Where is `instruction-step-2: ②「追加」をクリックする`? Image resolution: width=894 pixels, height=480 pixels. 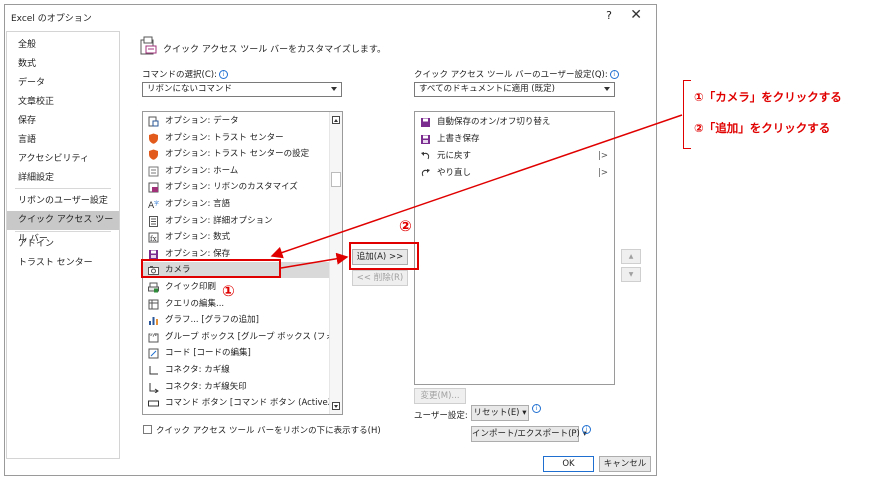 instruction-step-2: ②「追加」をクリックする is located at coordinates (762, 128).